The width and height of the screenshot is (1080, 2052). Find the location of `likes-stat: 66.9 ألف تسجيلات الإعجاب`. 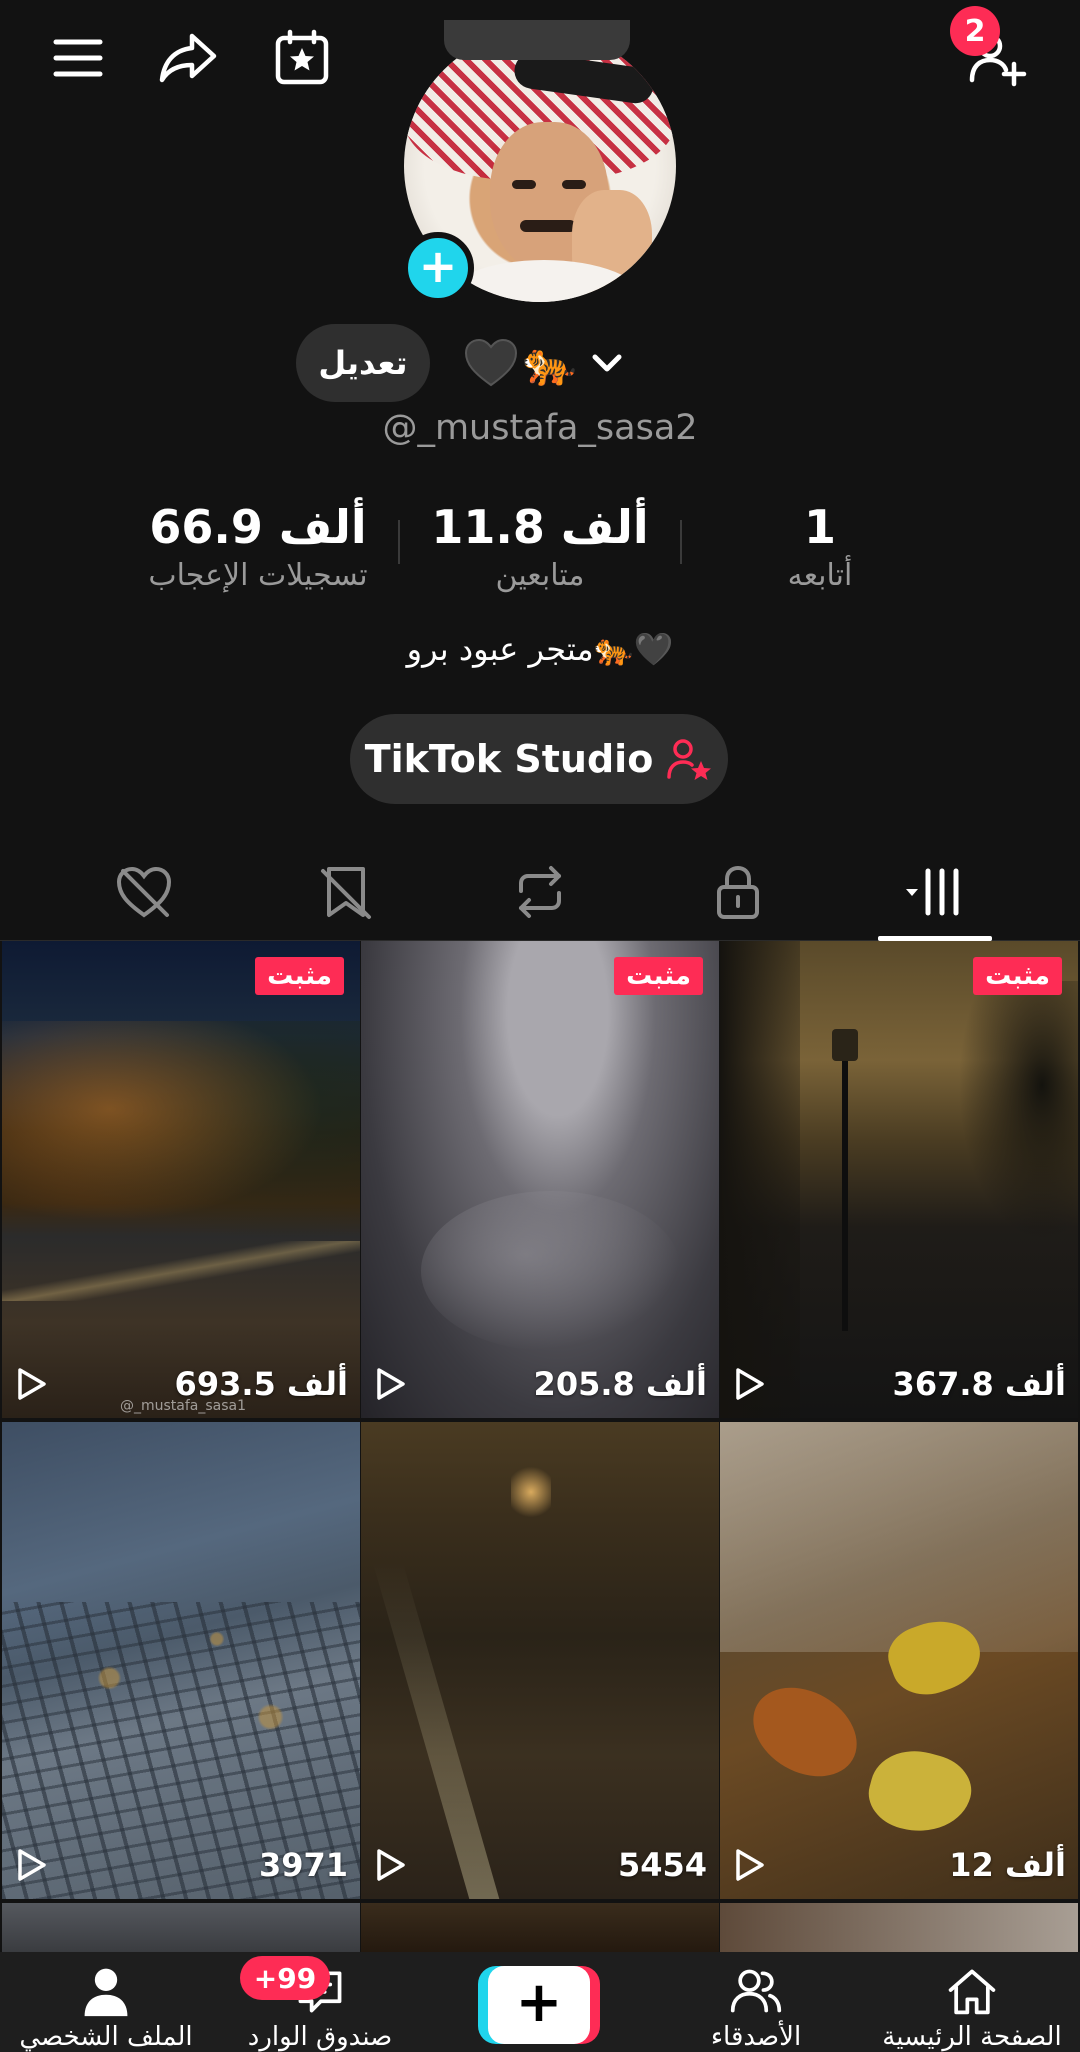

likes-stat: 66.9 ألف تسجيلات الإعجاب is located at coordinates (258, 546).